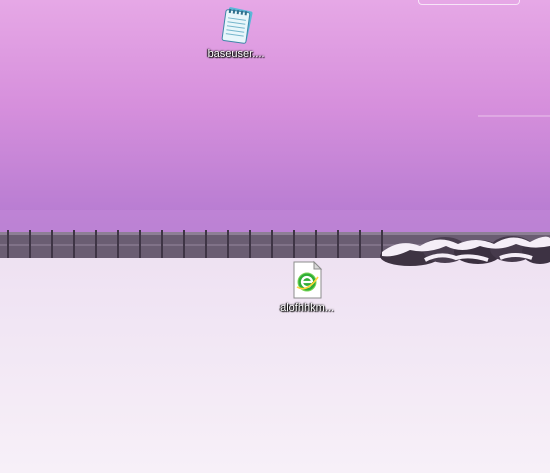 This screenshot has height=473, width=550. I want to click on notepad-file-icon, so click(237, 25).